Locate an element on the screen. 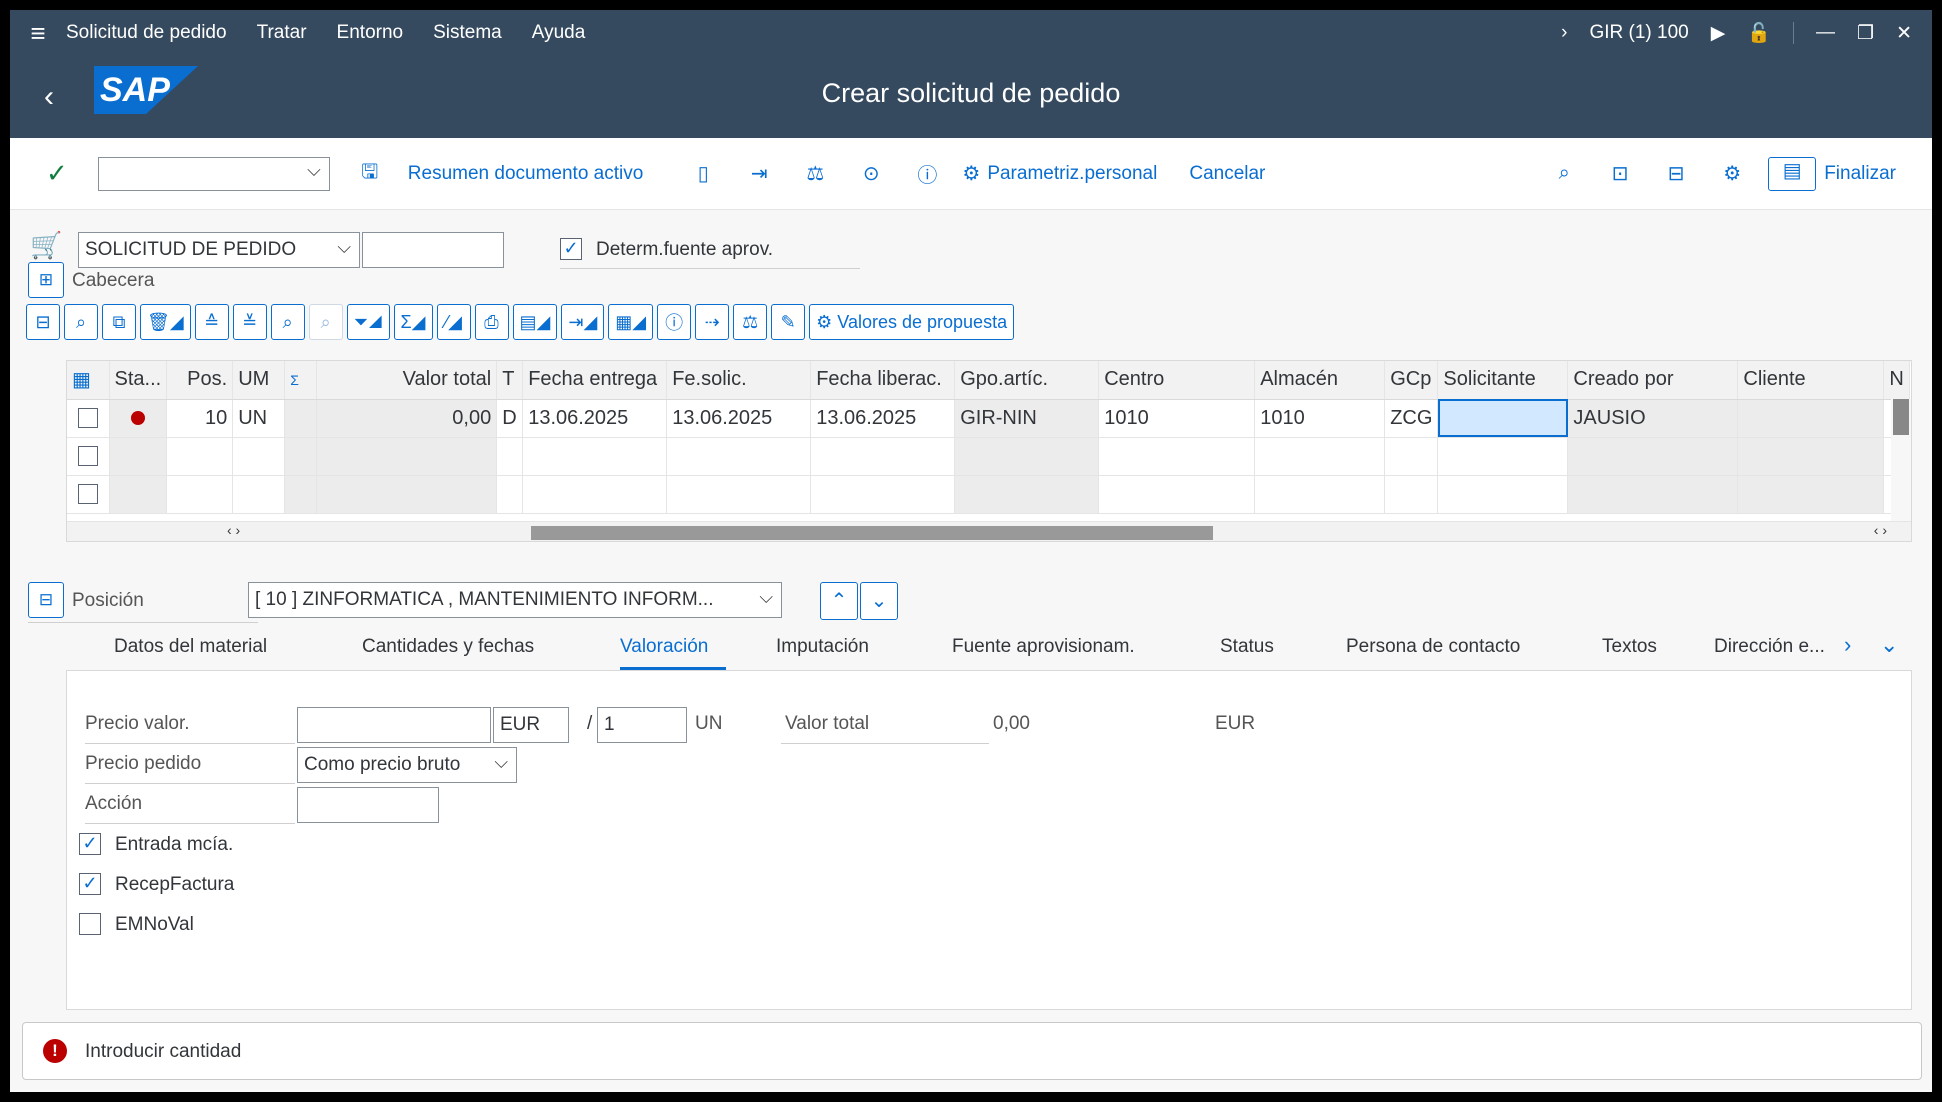  source-checkbox: ✓ is located at coordinates (571, 249).